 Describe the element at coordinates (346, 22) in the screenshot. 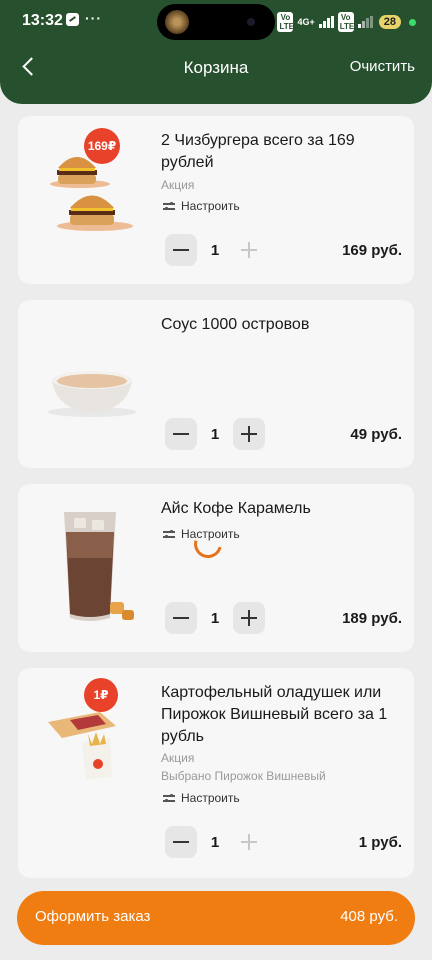

I see `volte-icon-2: Vo LTE` at that location.